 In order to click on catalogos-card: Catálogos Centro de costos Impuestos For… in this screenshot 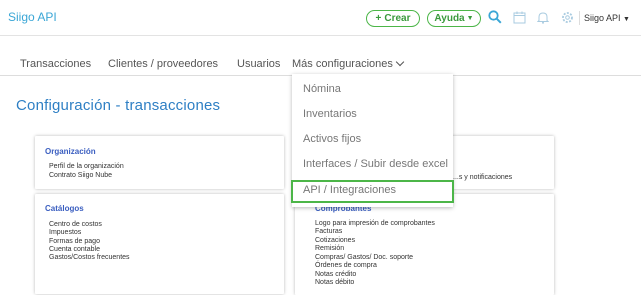, I will do `click(159, 244)`.